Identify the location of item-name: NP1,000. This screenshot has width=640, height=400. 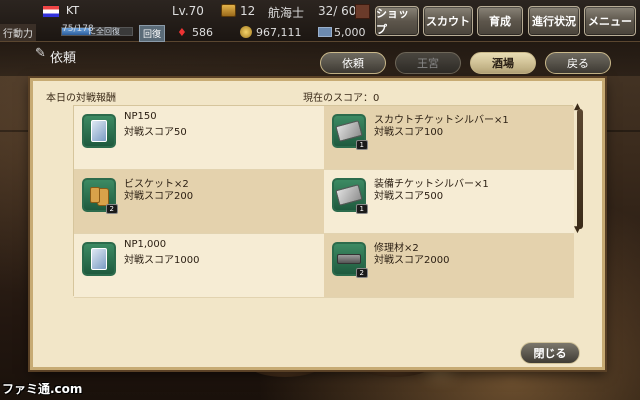
(145, 244).